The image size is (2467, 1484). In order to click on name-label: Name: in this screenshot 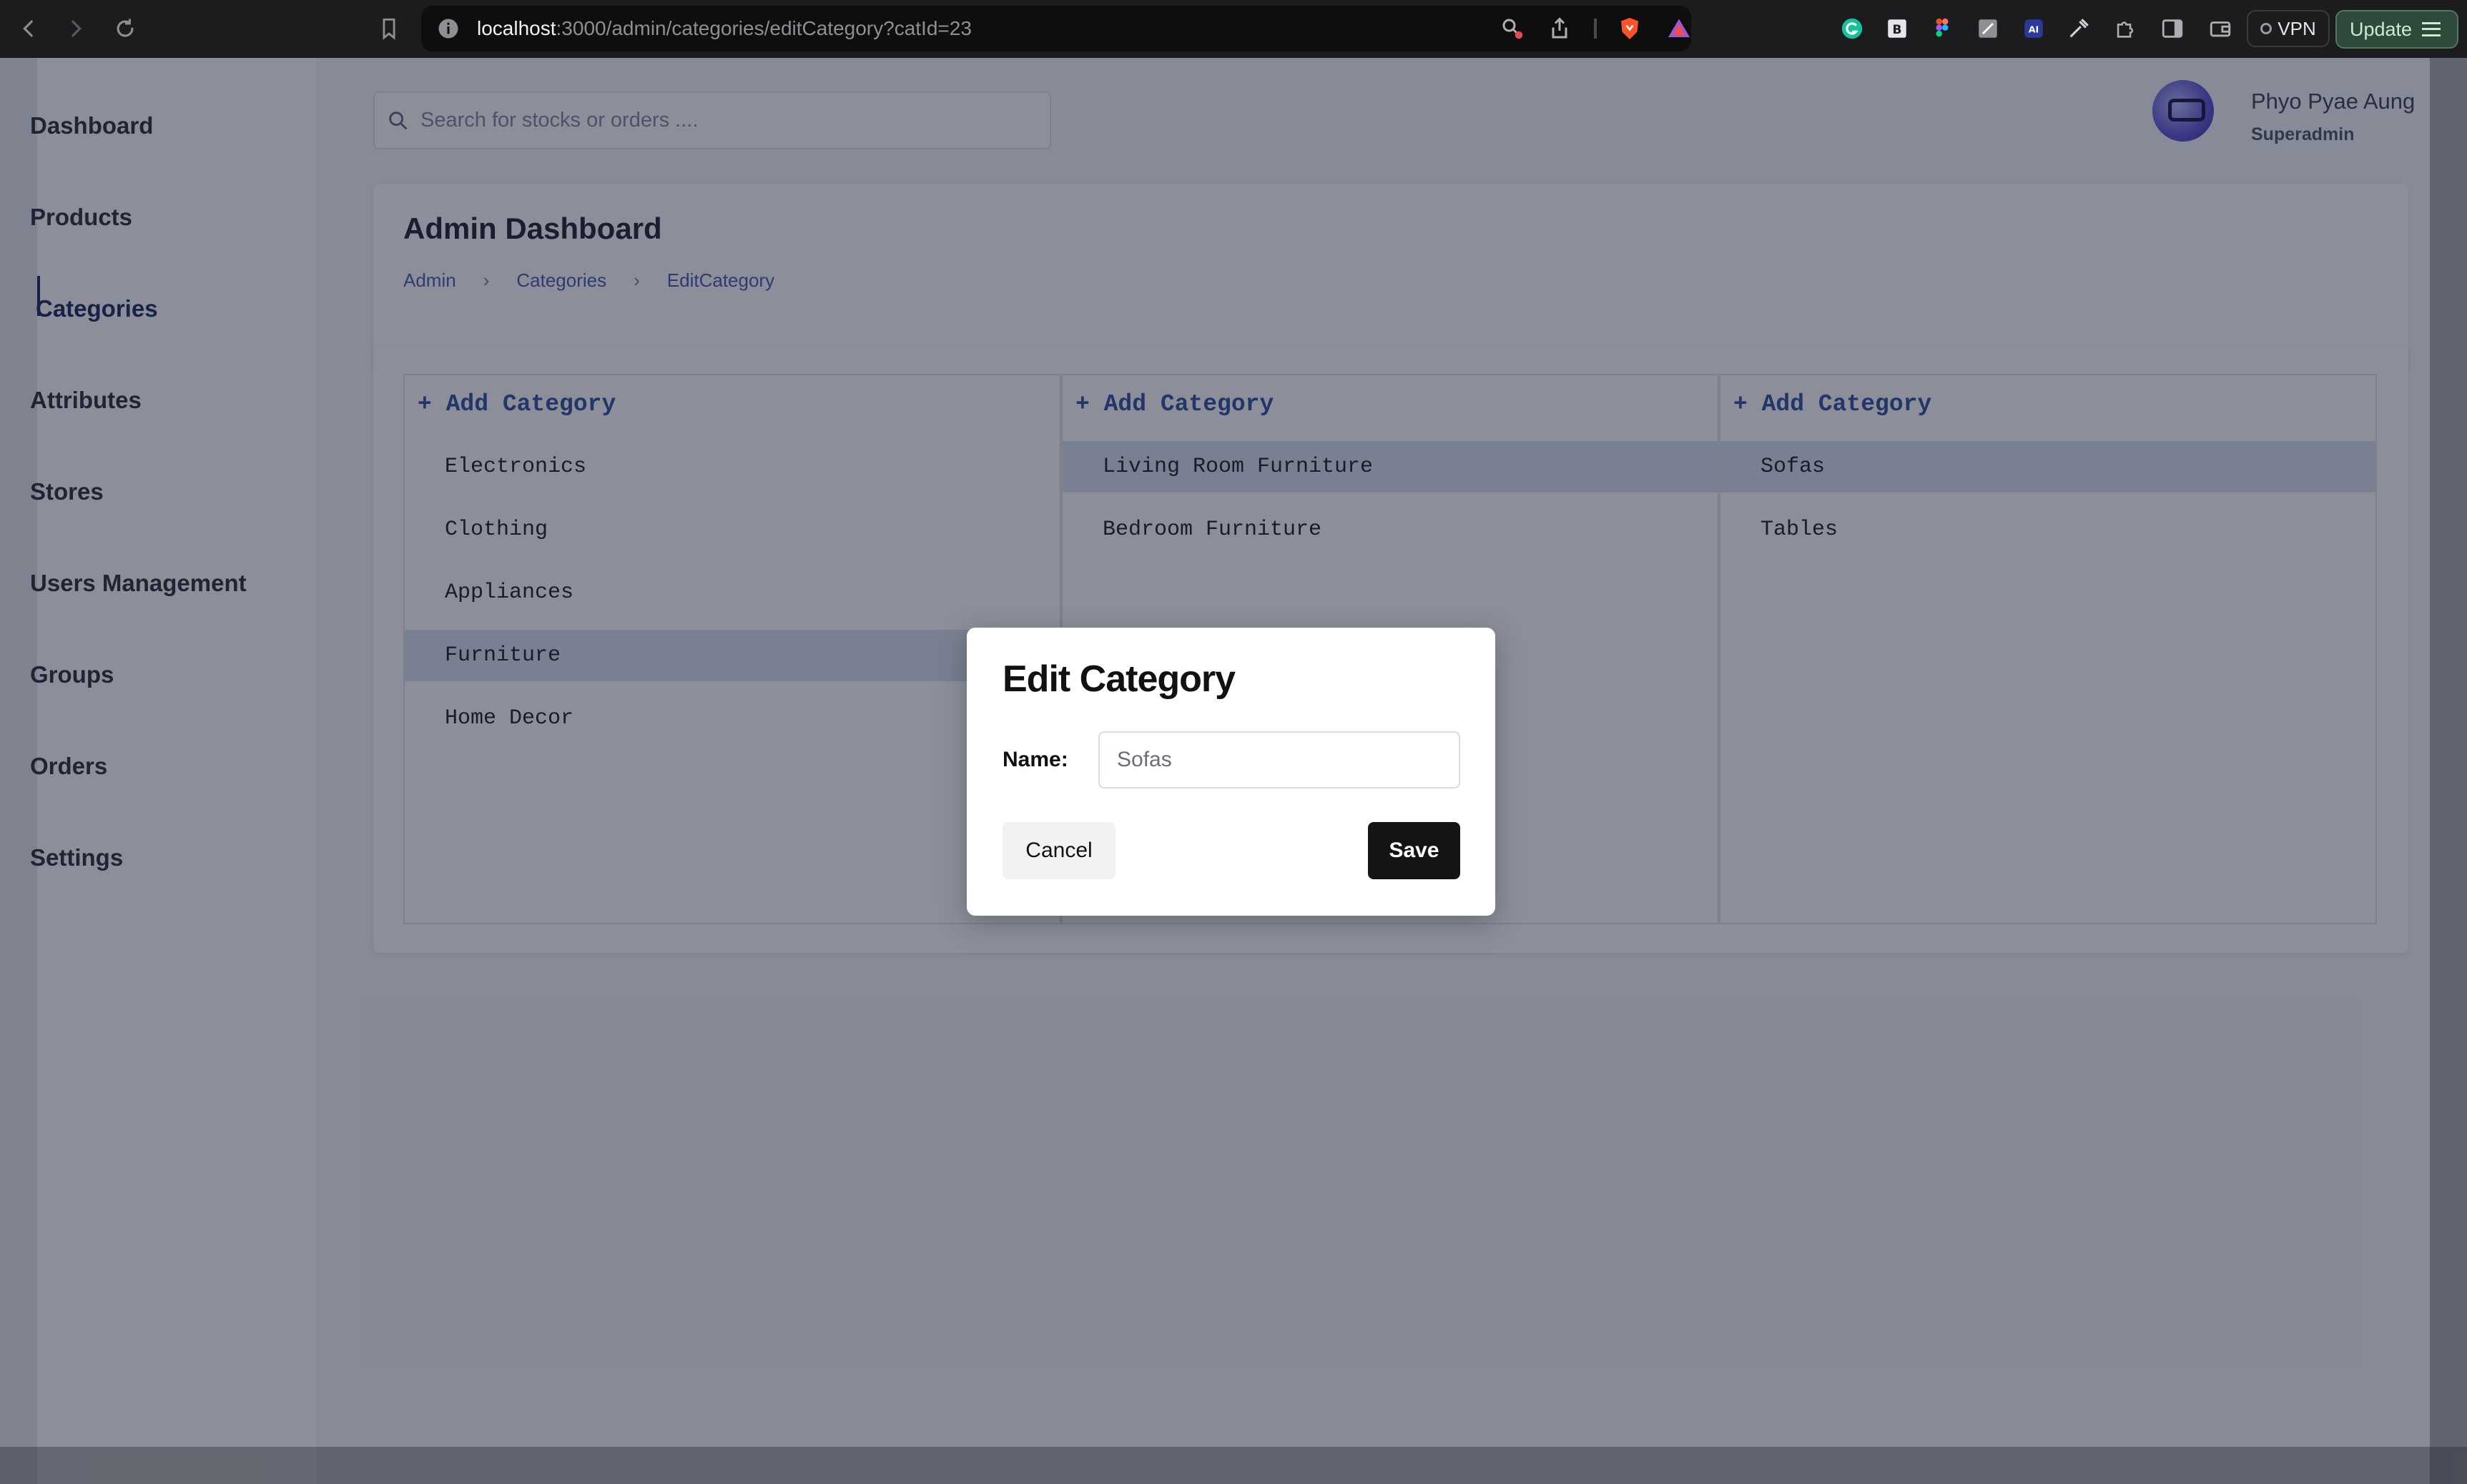, I will do `click(1035, 759)`.